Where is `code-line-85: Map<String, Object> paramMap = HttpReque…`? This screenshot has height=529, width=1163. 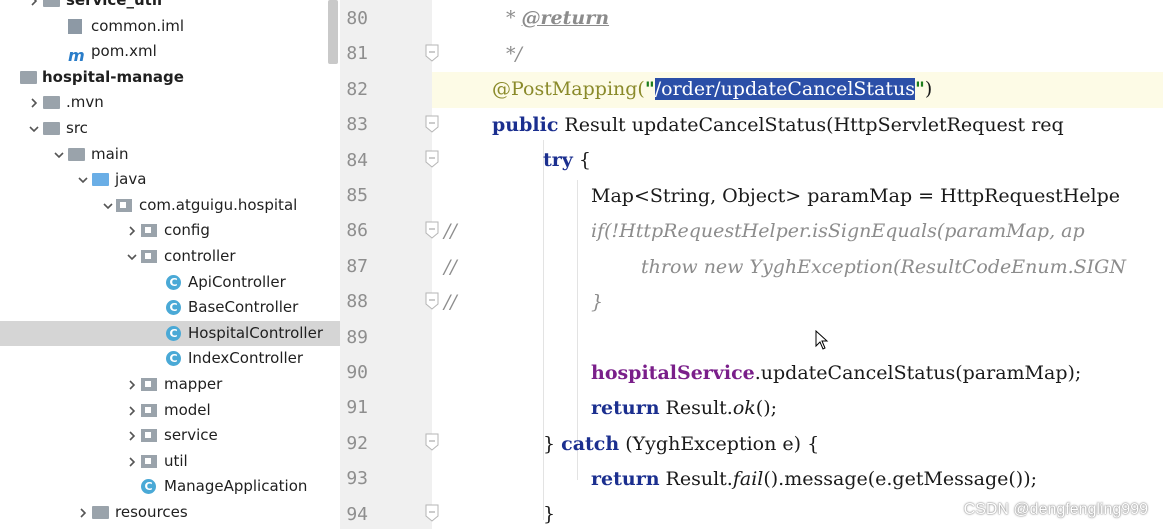
code-line-85: Map<String, Object> paramMap = HttpReque… is located at coordinates (855, 196).